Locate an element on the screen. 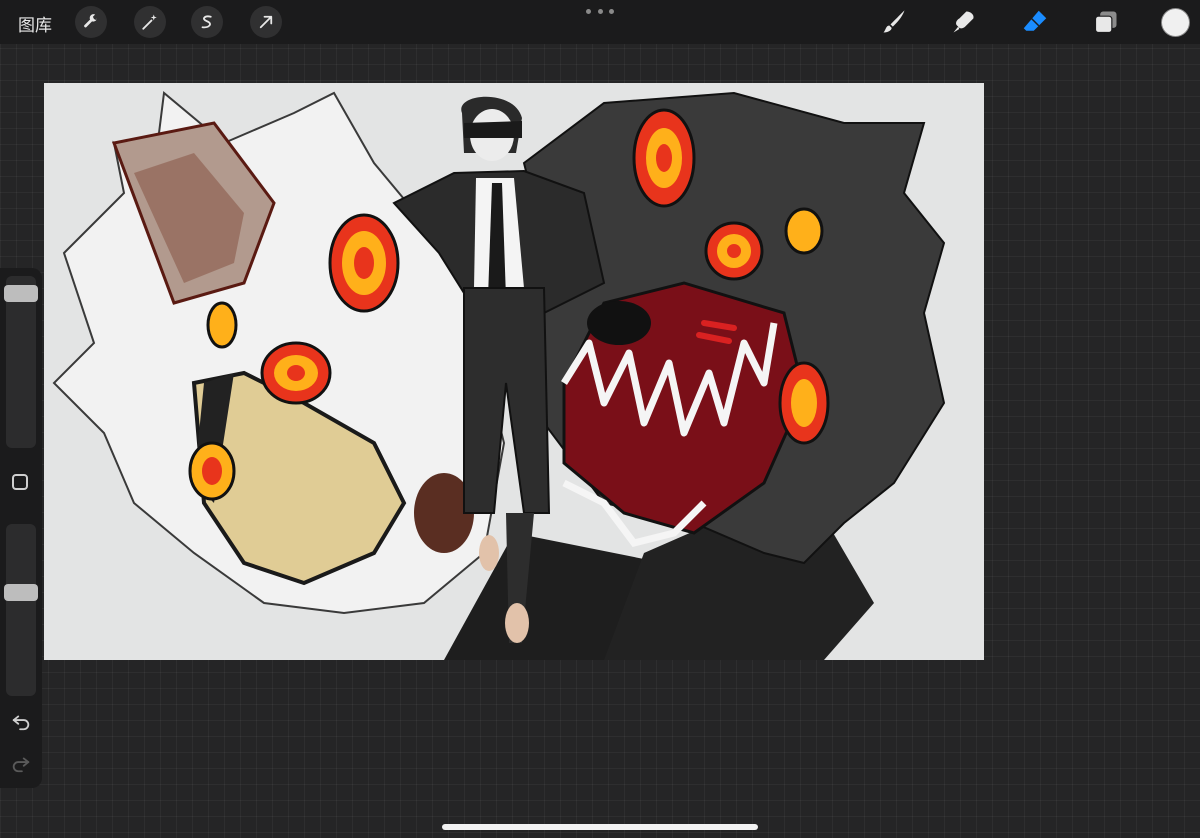 This screenshot has height=838, width=1200. actions-button is located at coordinates (91, 22).